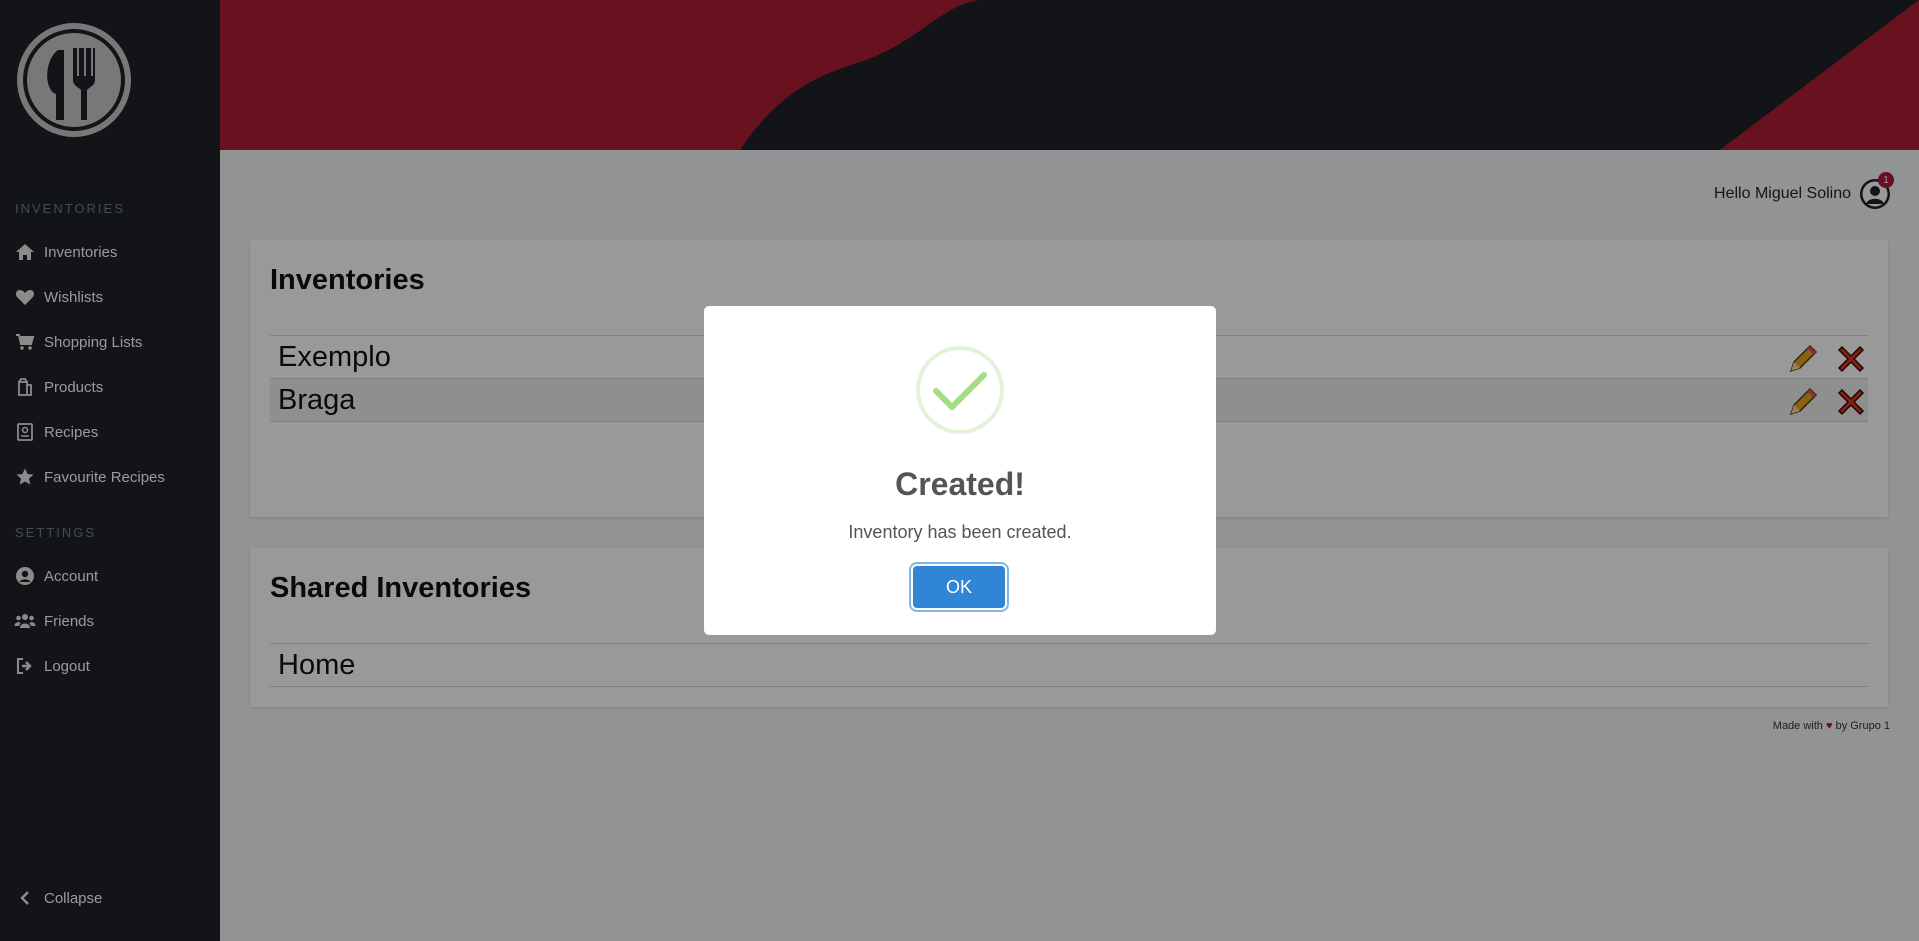 This screenshot has height=941, width=1919. Describe the element at coordinates (960, 484) in the screenshot. I see `dialog-title: Created!` at that location.